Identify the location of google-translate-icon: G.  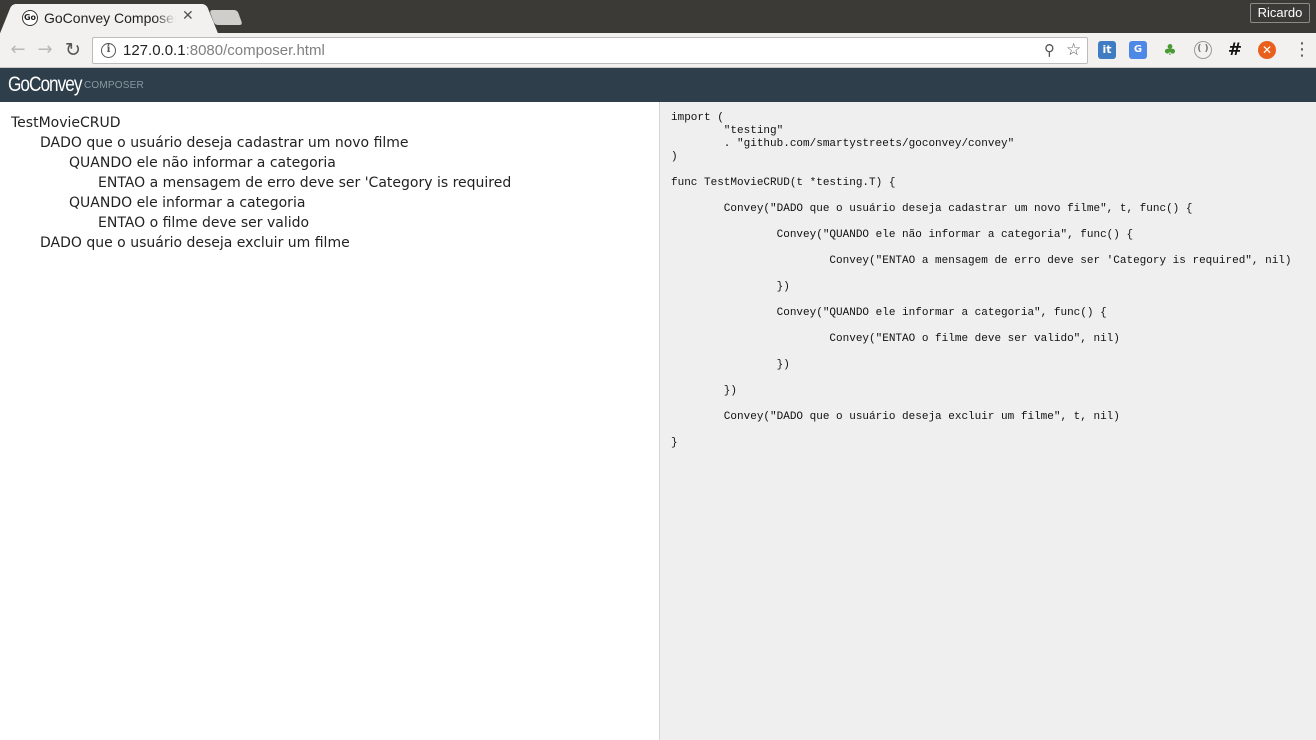
(1138, 50).